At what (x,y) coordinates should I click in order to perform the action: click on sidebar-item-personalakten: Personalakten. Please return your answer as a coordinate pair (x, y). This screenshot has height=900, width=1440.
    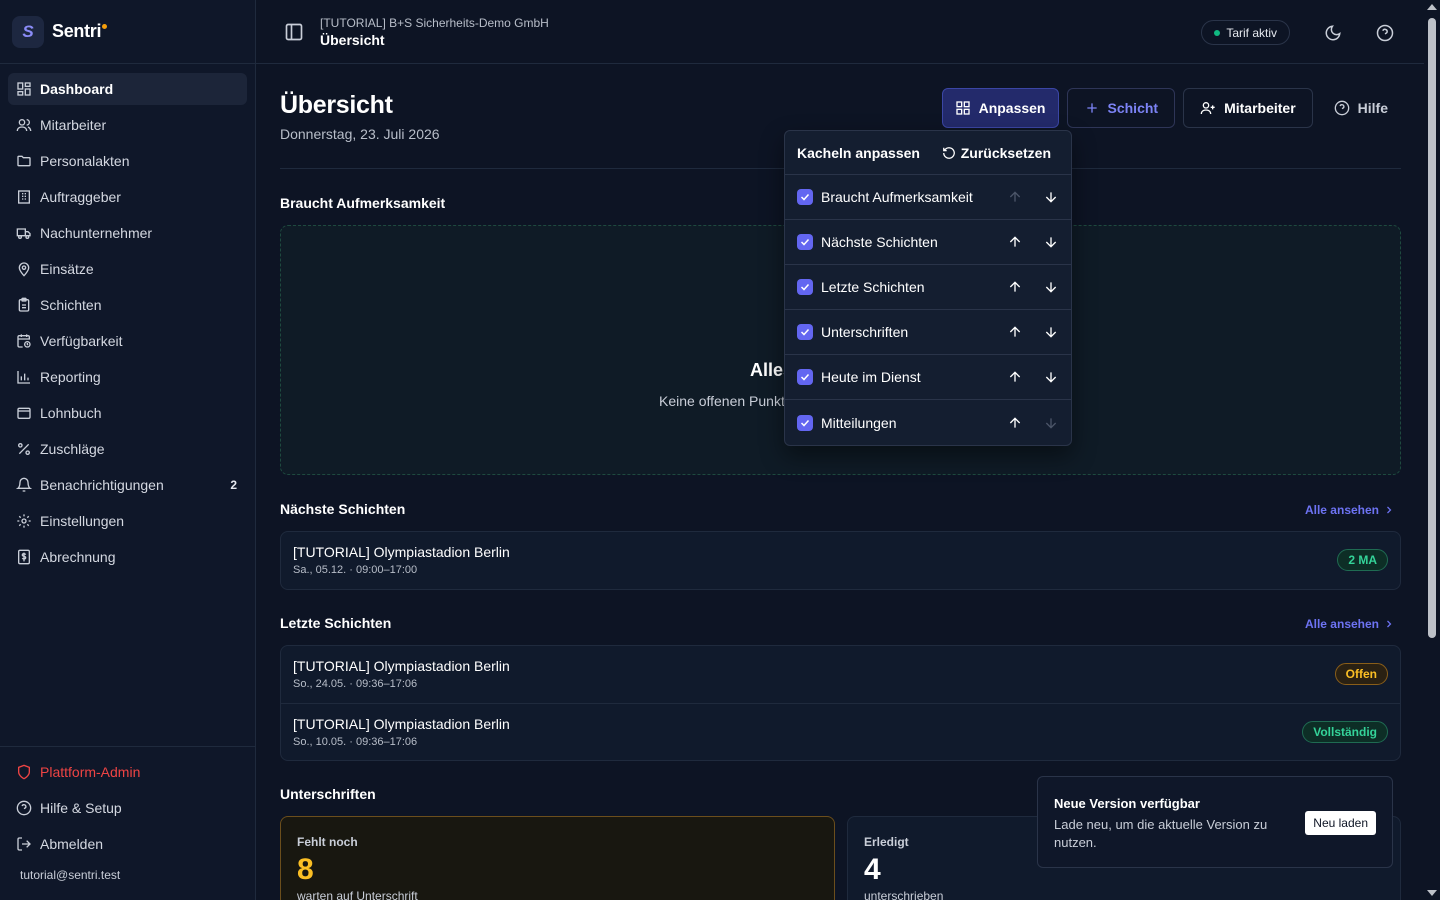
    Looking at the image, I should click on (127, 161).